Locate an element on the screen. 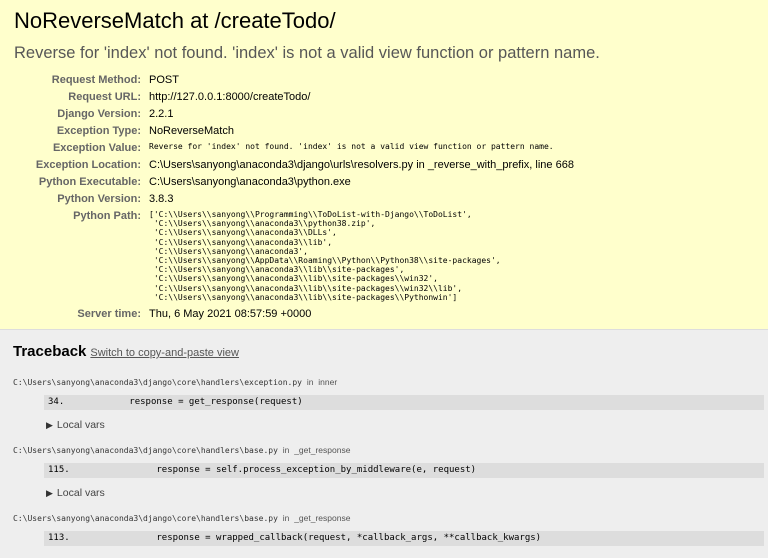 This screenshot has width=768, height=558. meta-label: Request URL: is located at coordinates (81, 99).